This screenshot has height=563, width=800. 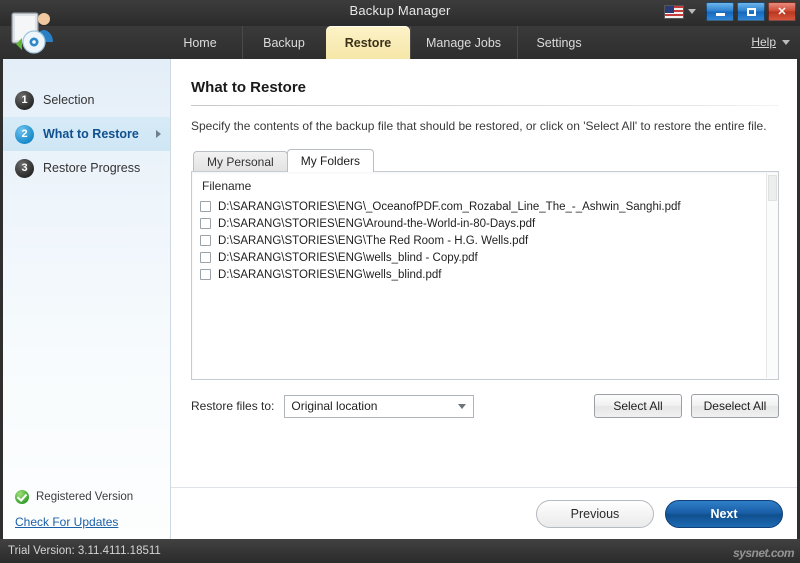 I want to click on check-for-updates-link: Check For Updates, so click(x=74, y=522).